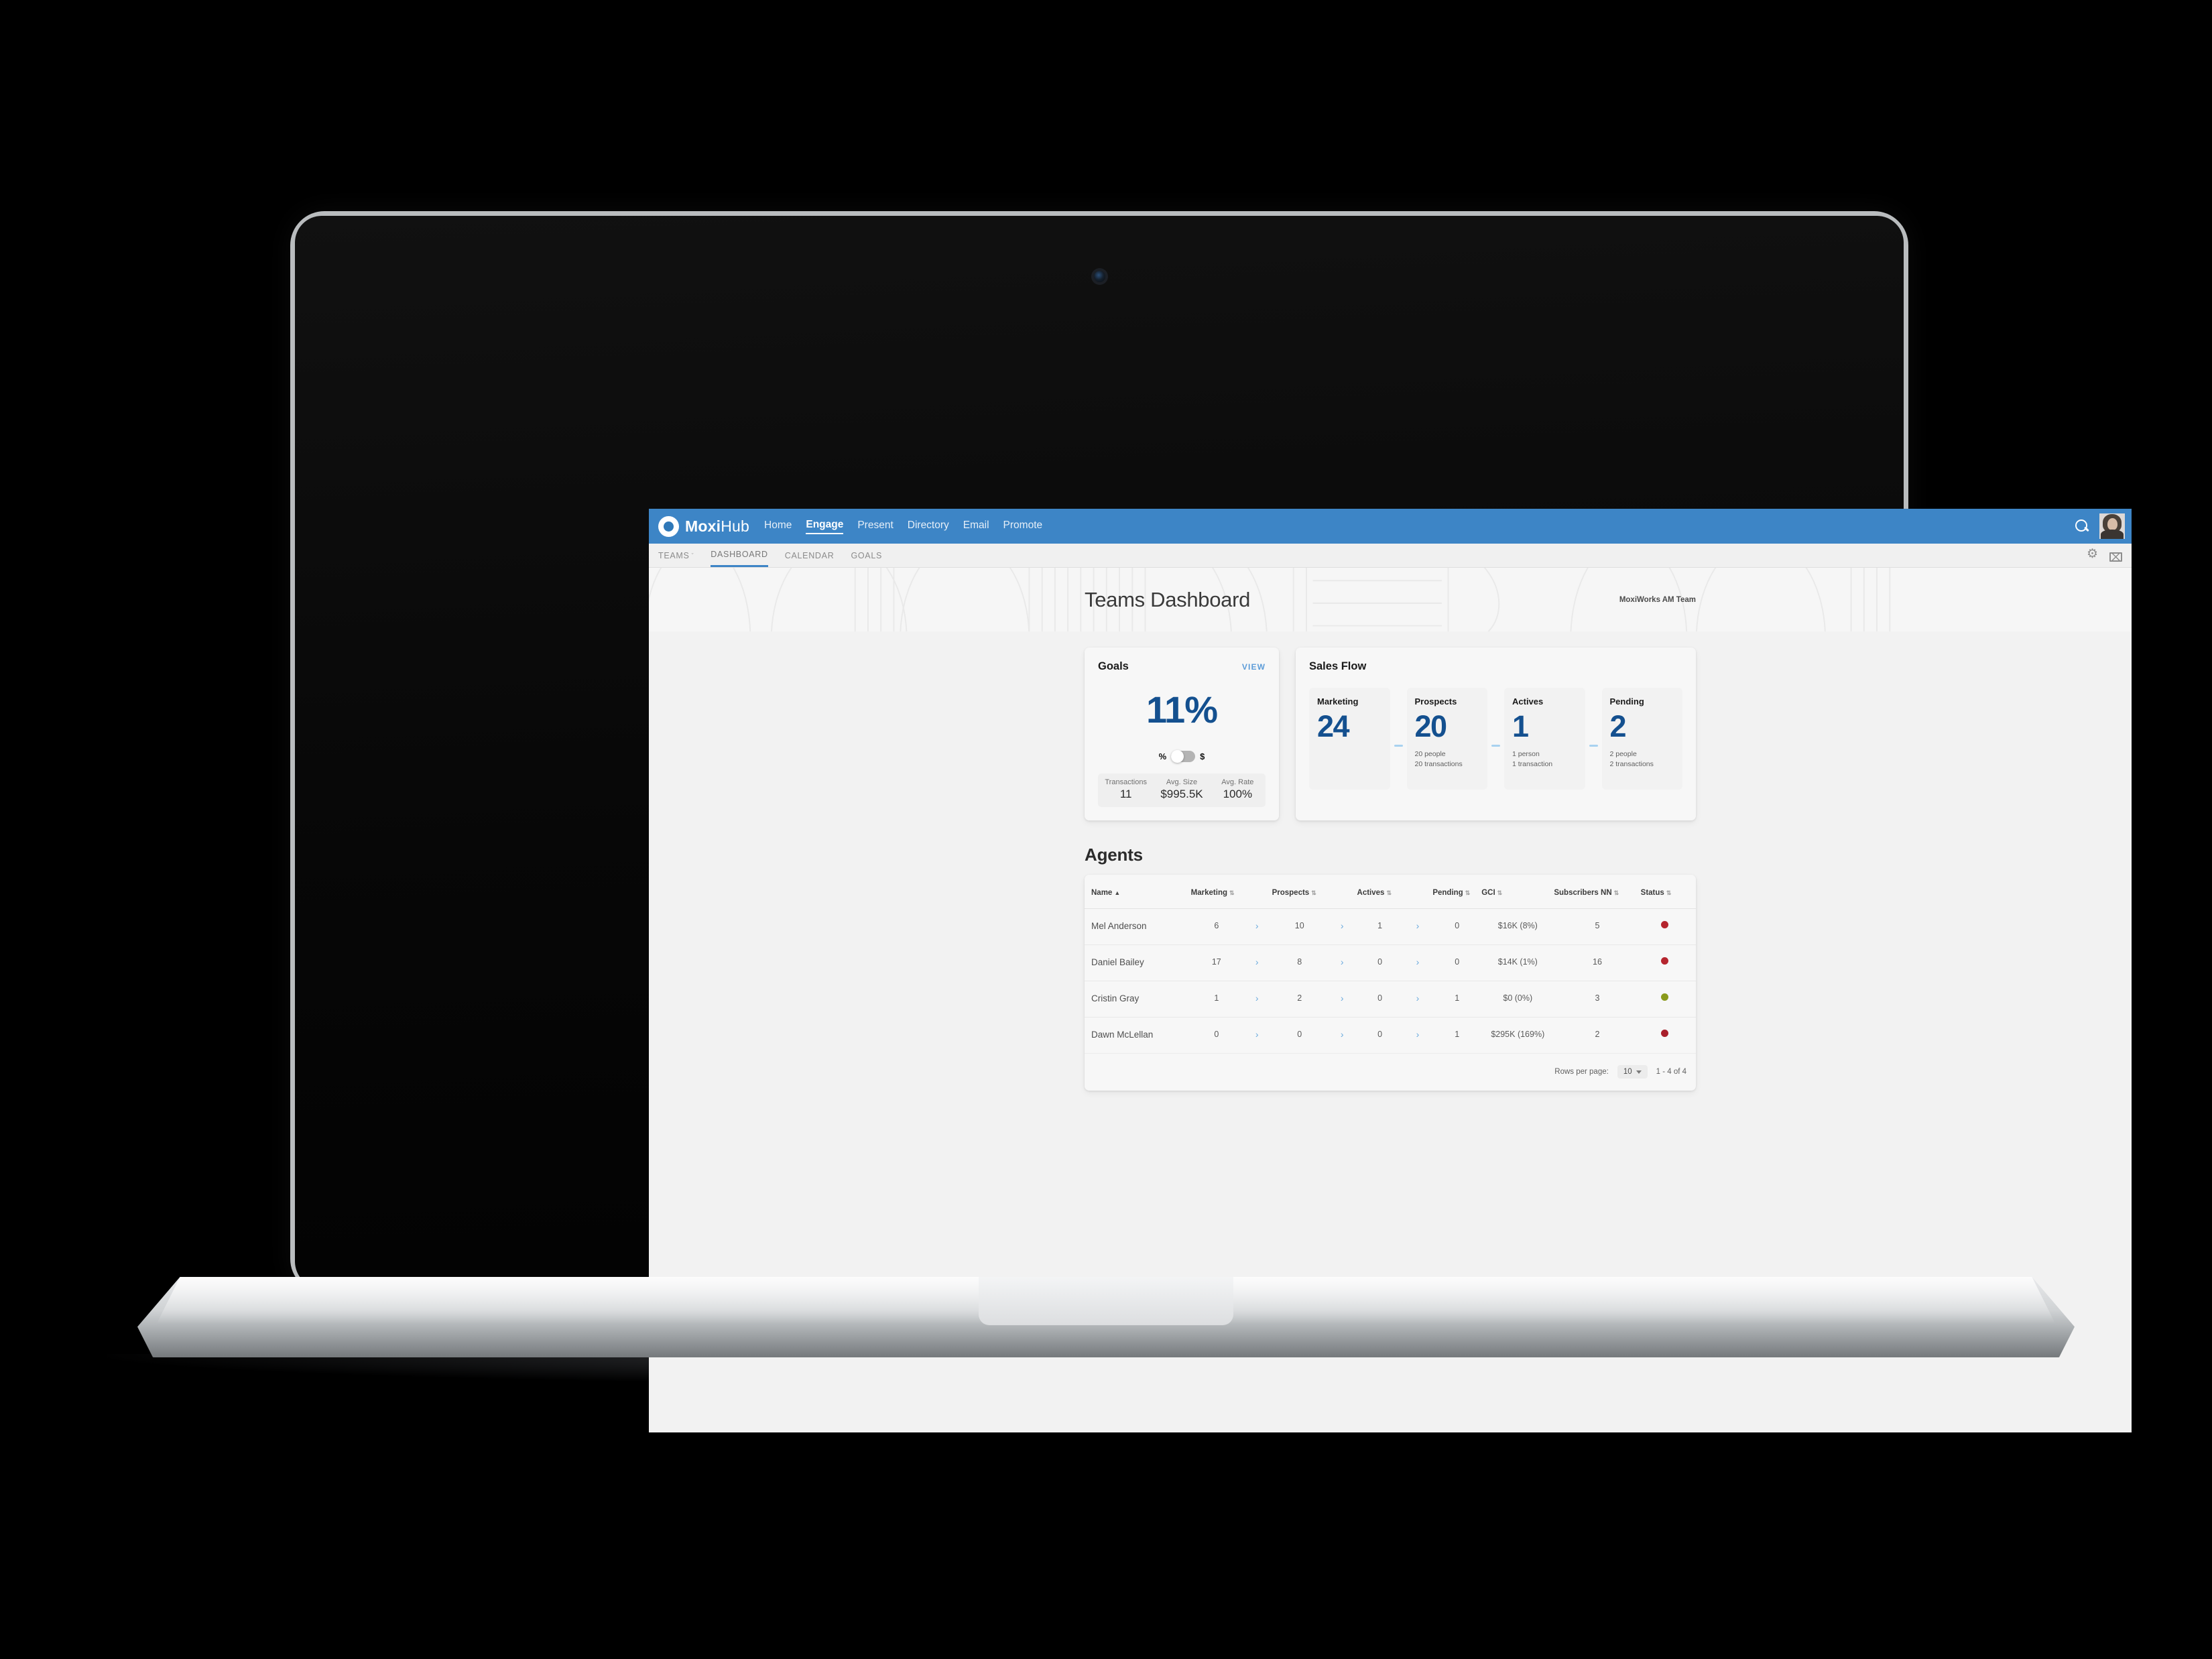 This screenshot has height=1659, width=2212. I want to click on stat-label: Avg. Rate, so click(1237, 782).